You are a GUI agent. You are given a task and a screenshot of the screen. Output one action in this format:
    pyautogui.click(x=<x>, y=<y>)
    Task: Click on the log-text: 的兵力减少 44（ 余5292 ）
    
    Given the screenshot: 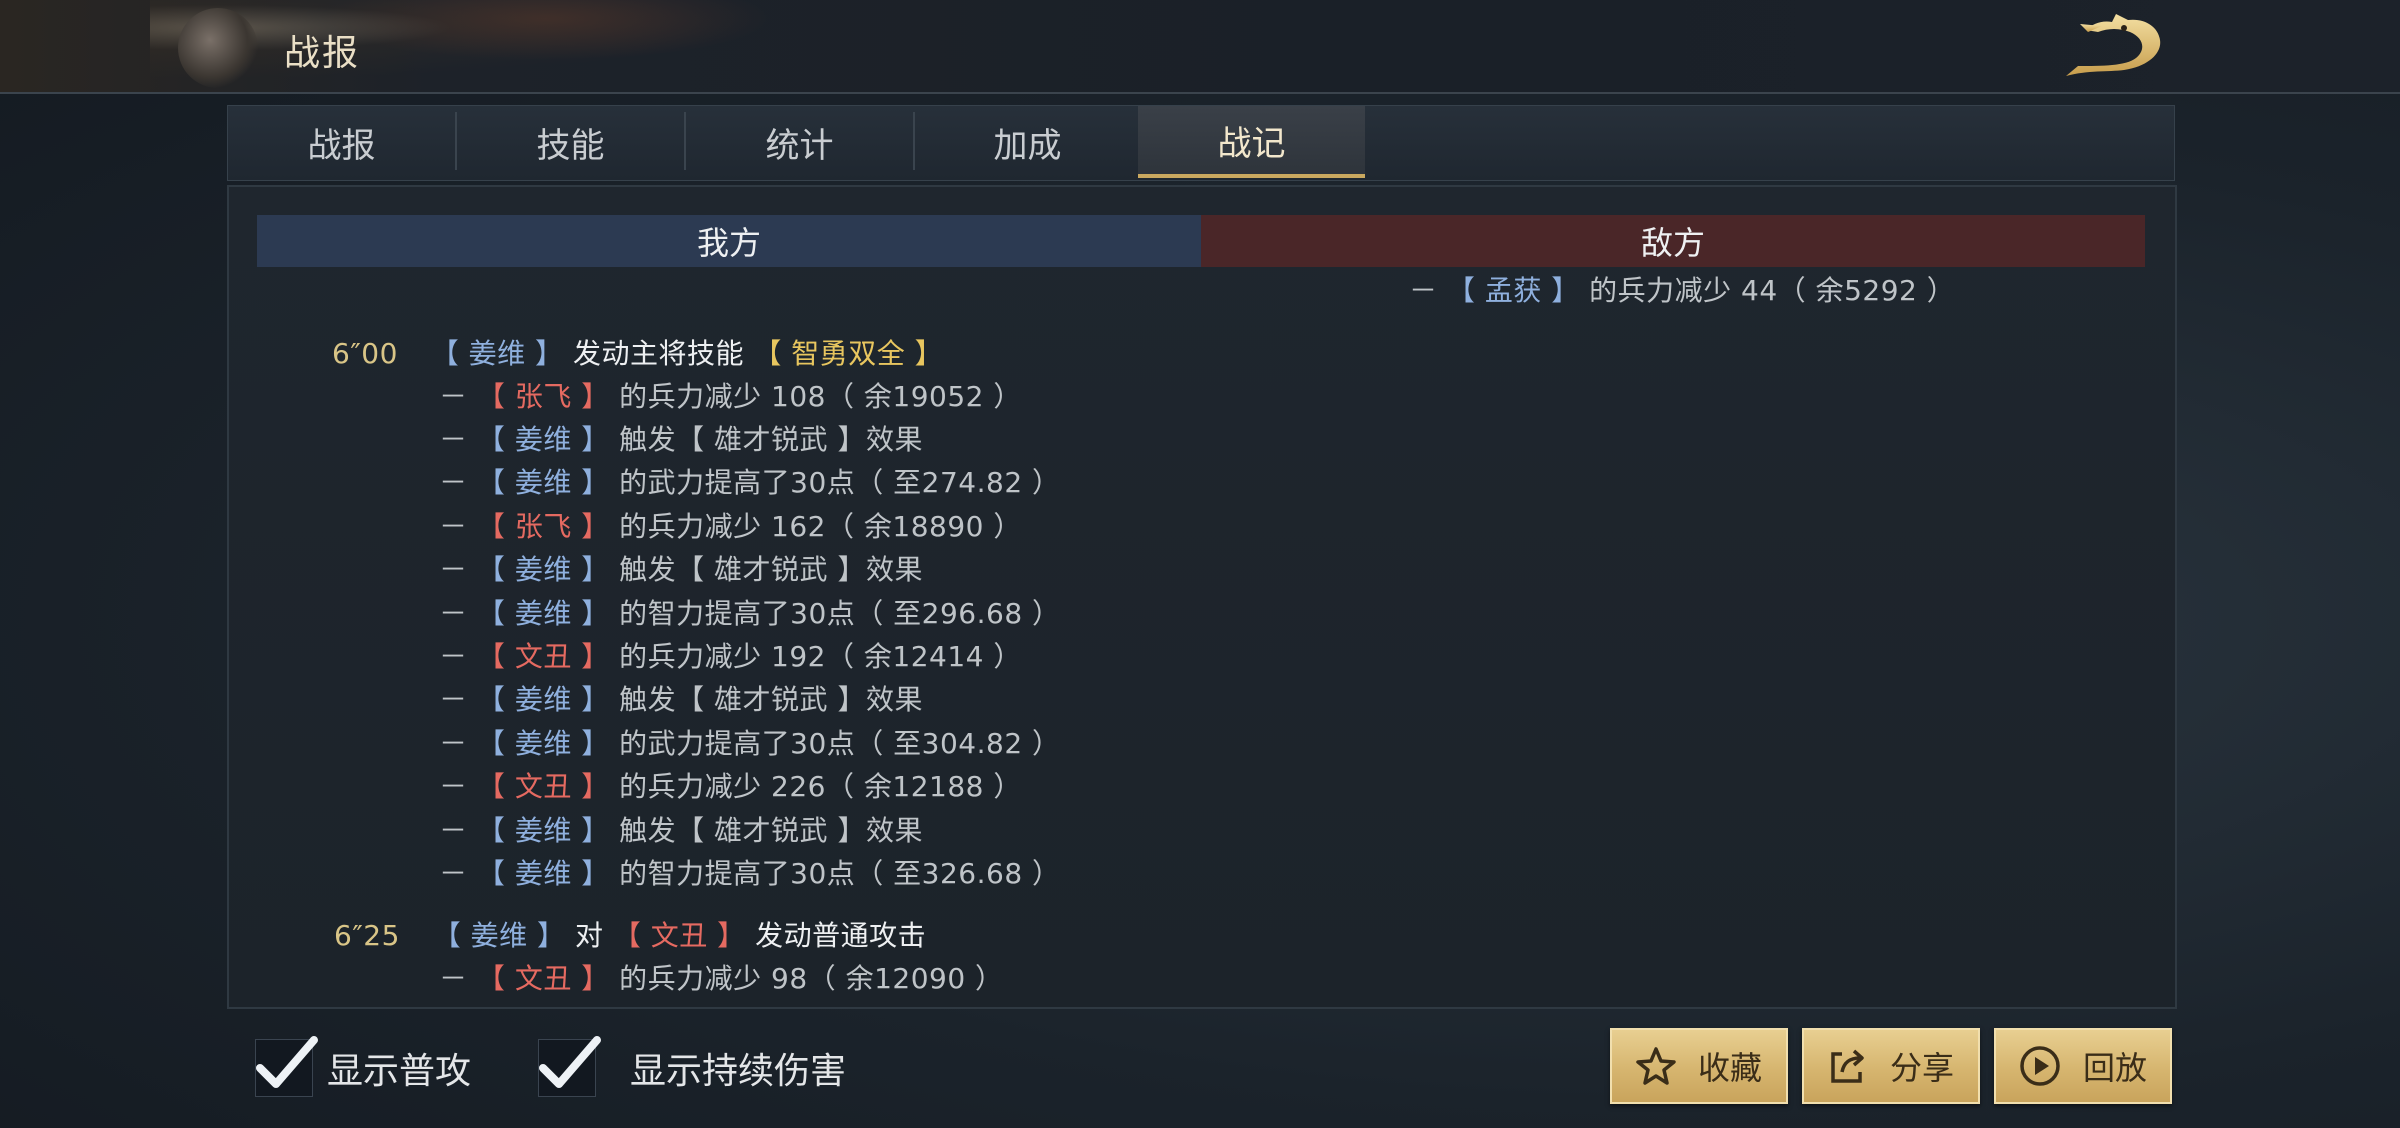 What is the action you would take?
    pyautogui.click(x=1772, y=290)
    